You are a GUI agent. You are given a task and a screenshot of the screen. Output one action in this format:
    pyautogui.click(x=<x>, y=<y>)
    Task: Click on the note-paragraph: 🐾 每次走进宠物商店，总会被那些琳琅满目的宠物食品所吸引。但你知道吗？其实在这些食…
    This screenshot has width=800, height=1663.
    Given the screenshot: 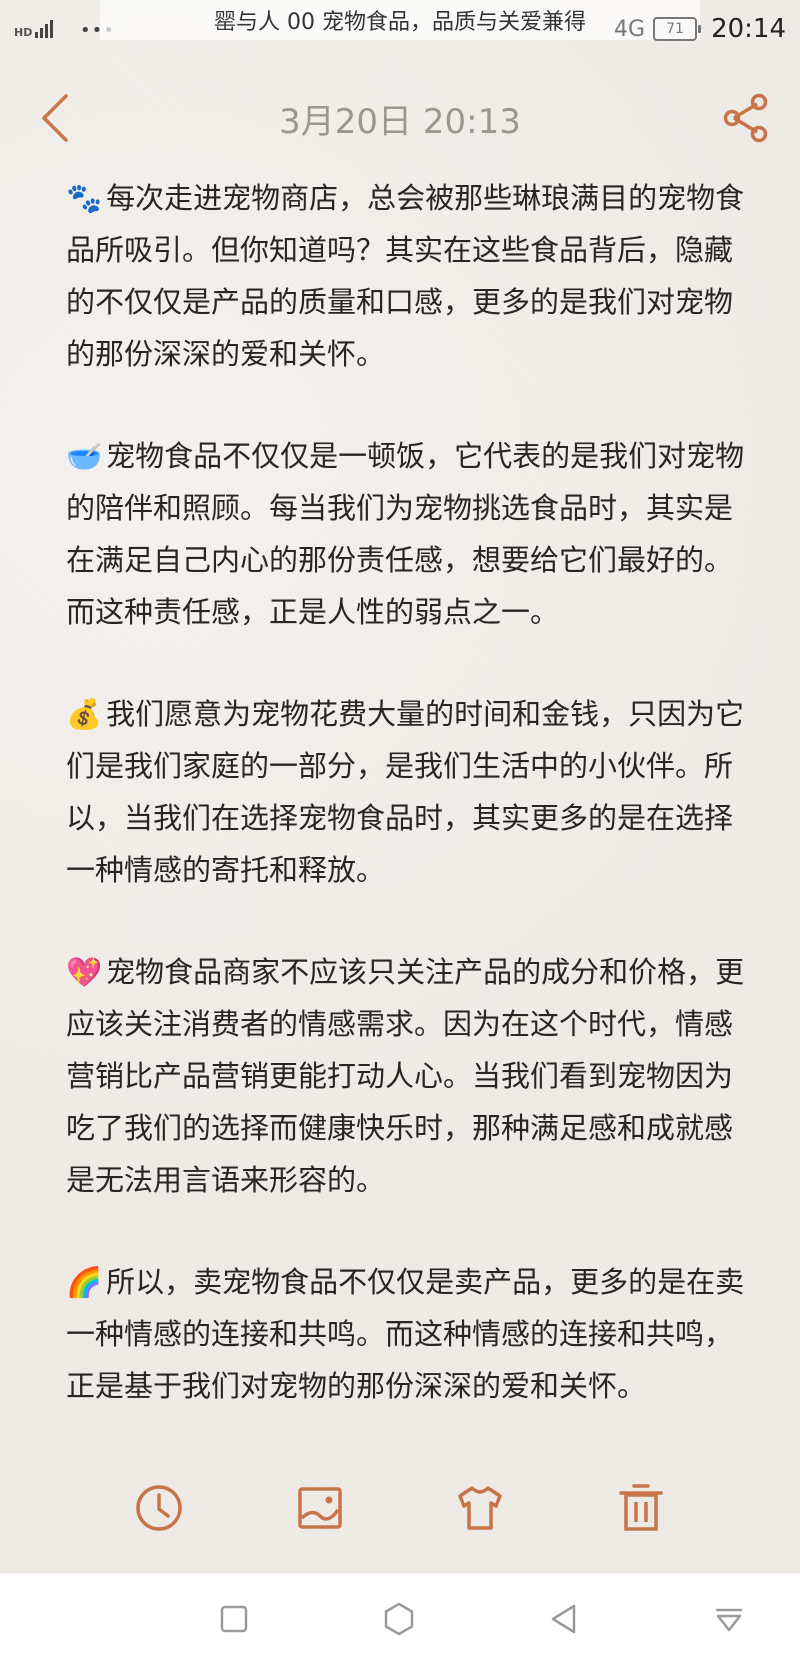 What is the action you would take?
    pyautogui.click(x=406, y=276)
    